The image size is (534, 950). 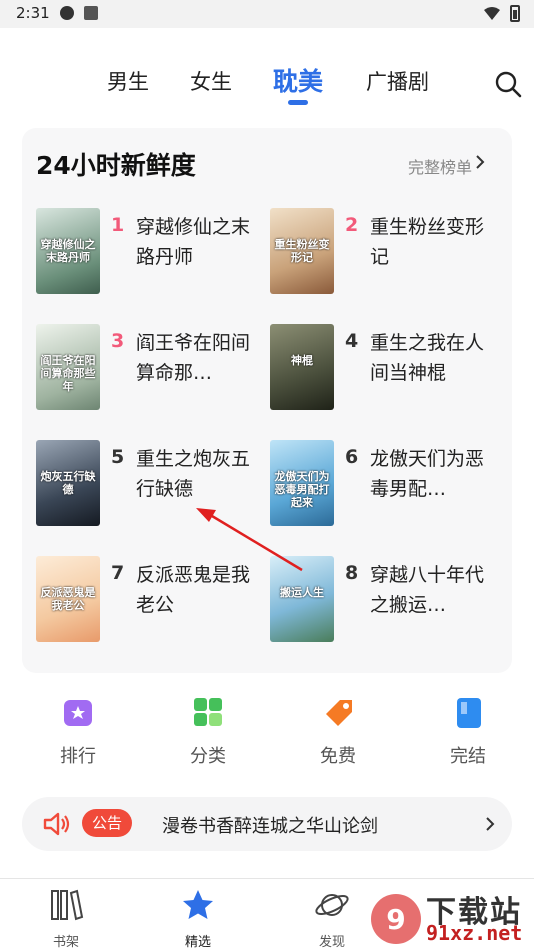 What do you see at coordinates (267, 14) in the screenshot?
I see `status-bar: 2:31` at bounding box center [267, 14].